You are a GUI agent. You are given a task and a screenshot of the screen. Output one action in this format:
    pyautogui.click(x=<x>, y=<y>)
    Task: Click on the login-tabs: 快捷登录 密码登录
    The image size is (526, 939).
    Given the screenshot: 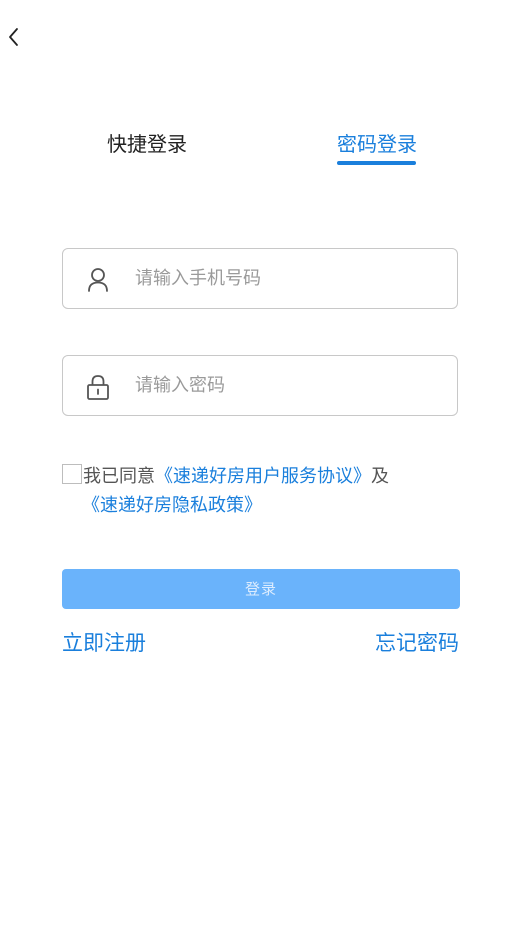 What is the action you would take?
    pyautogui.click(x=263, y=150)
    